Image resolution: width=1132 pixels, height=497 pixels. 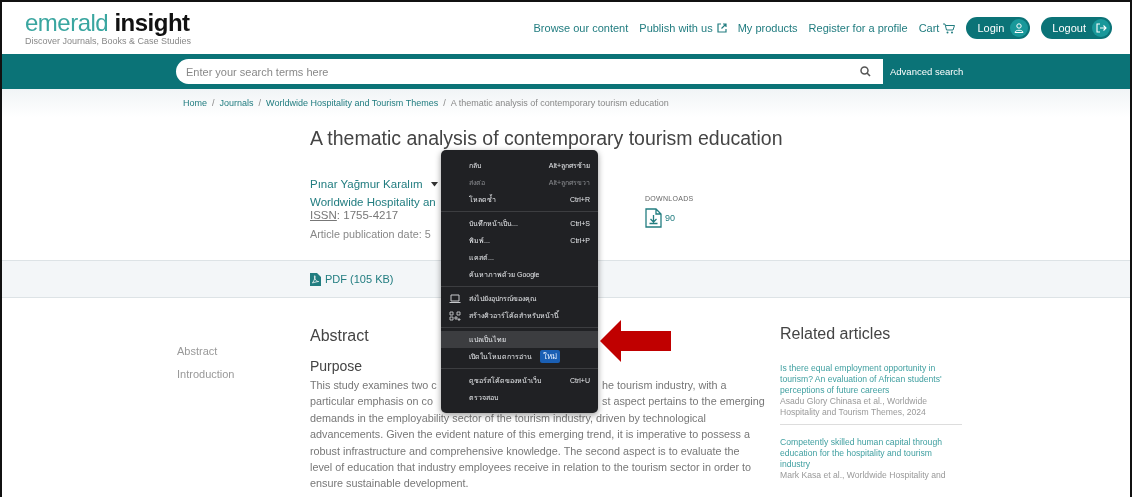 I want to click on subsection-heading: Purpose, so click(x=336, y=366).